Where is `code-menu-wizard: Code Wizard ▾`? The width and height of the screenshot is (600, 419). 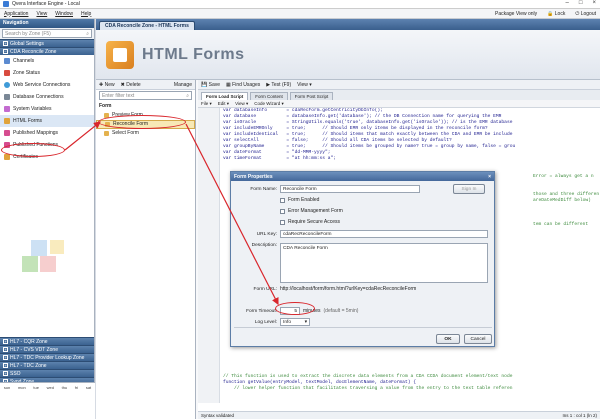 code-menu-wizard: Code Wizard ▾ is located at coordinates (269, 104).